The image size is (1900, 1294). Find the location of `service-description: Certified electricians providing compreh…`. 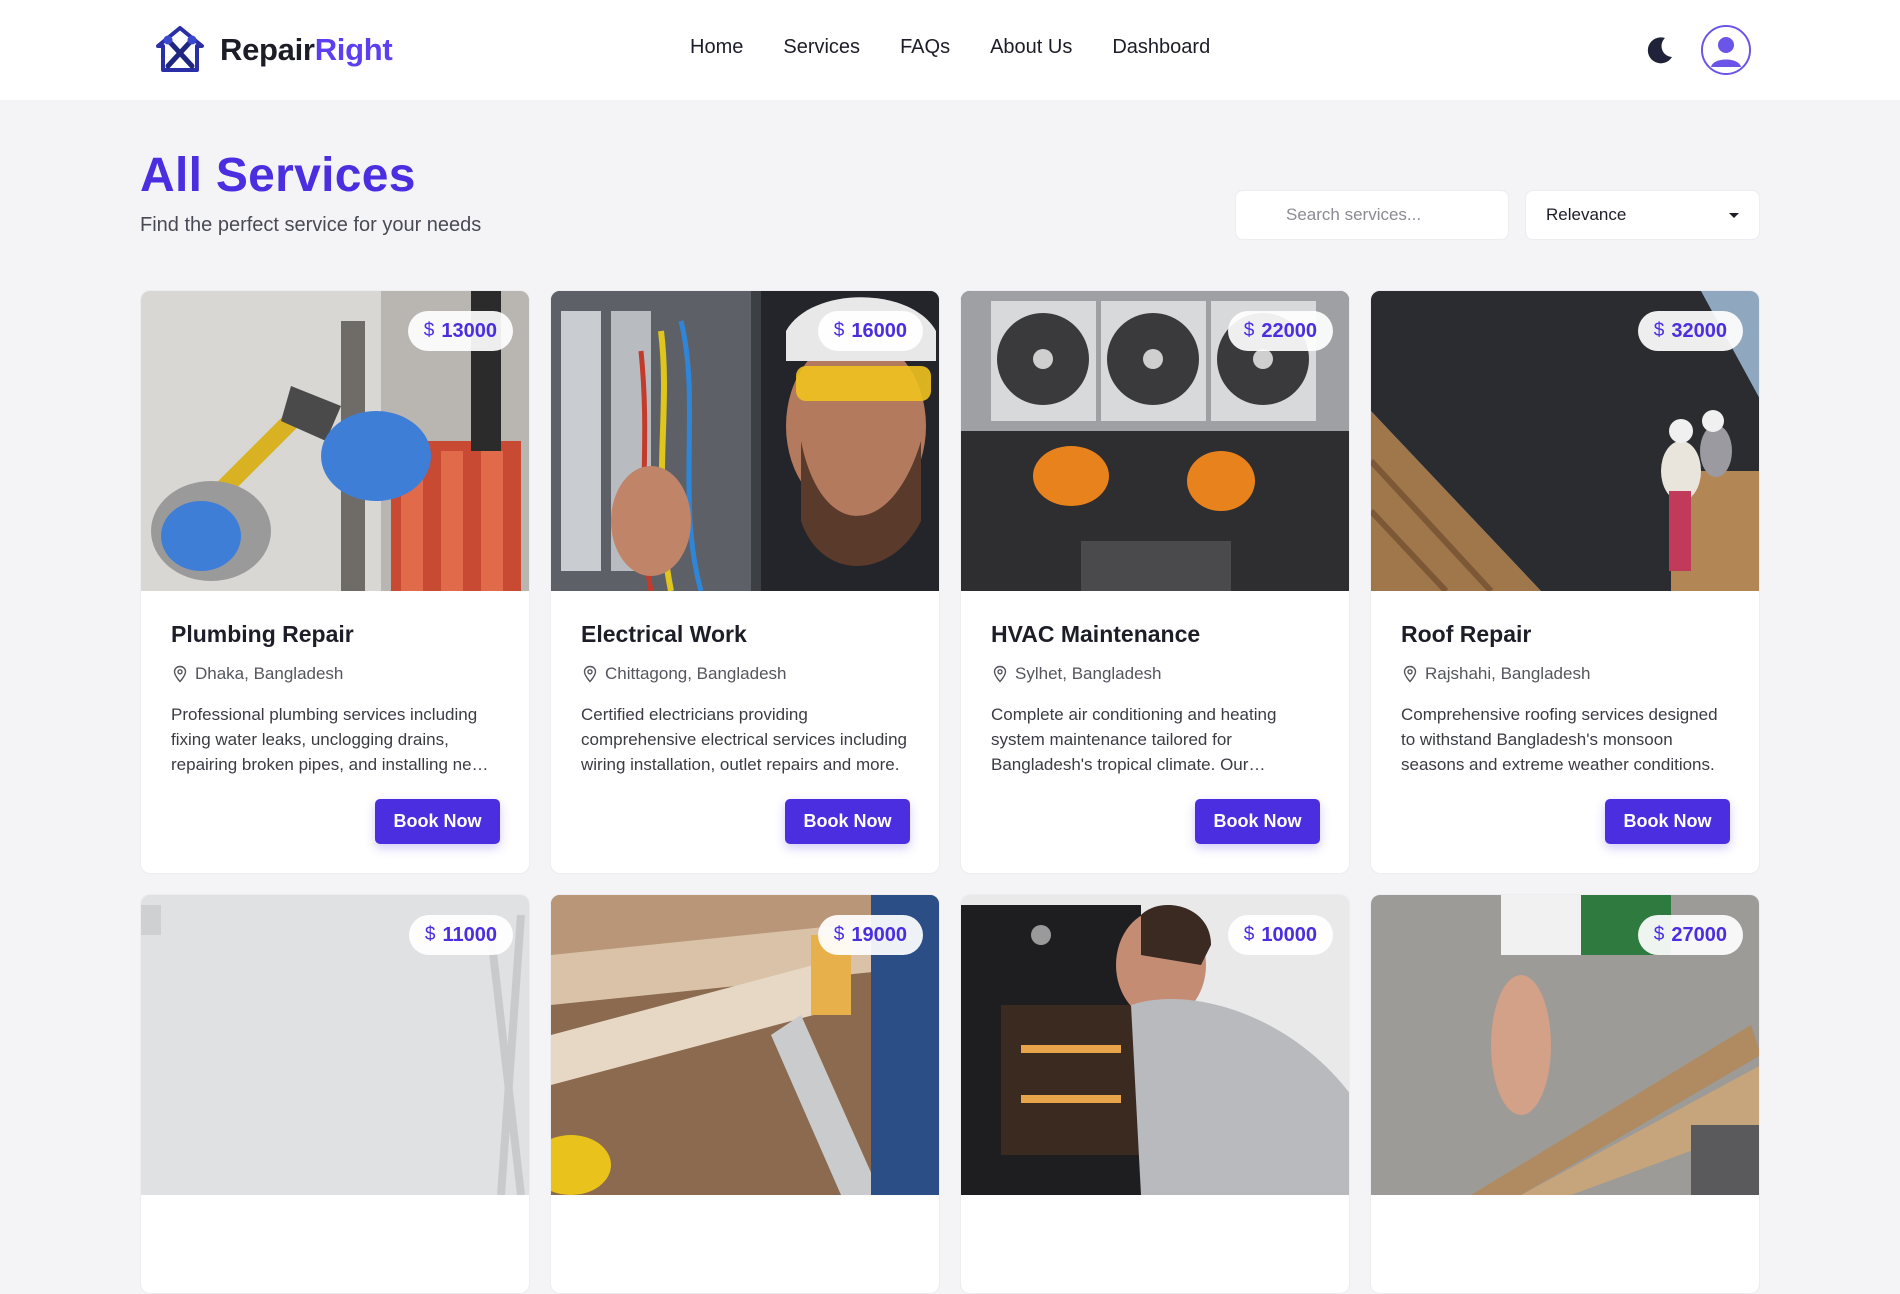

service-description: Certified electricians providing compreh… is located at coordinates (744, 739).